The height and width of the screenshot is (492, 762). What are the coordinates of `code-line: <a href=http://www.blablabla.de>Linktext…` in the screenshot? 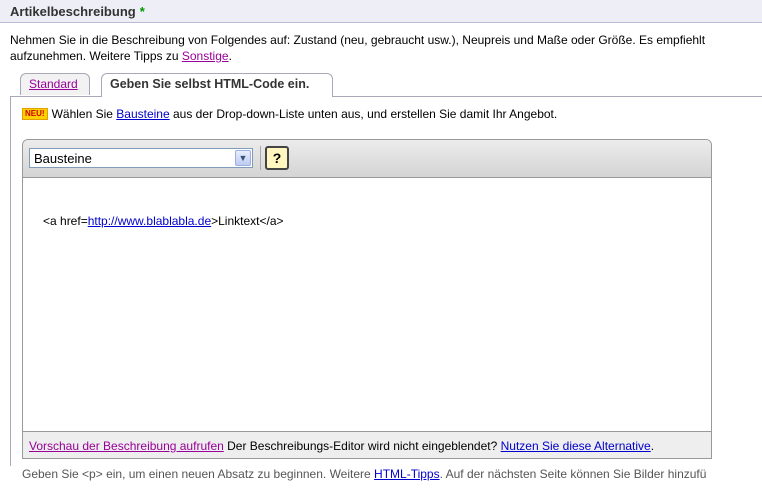 It's located at (163, 221).